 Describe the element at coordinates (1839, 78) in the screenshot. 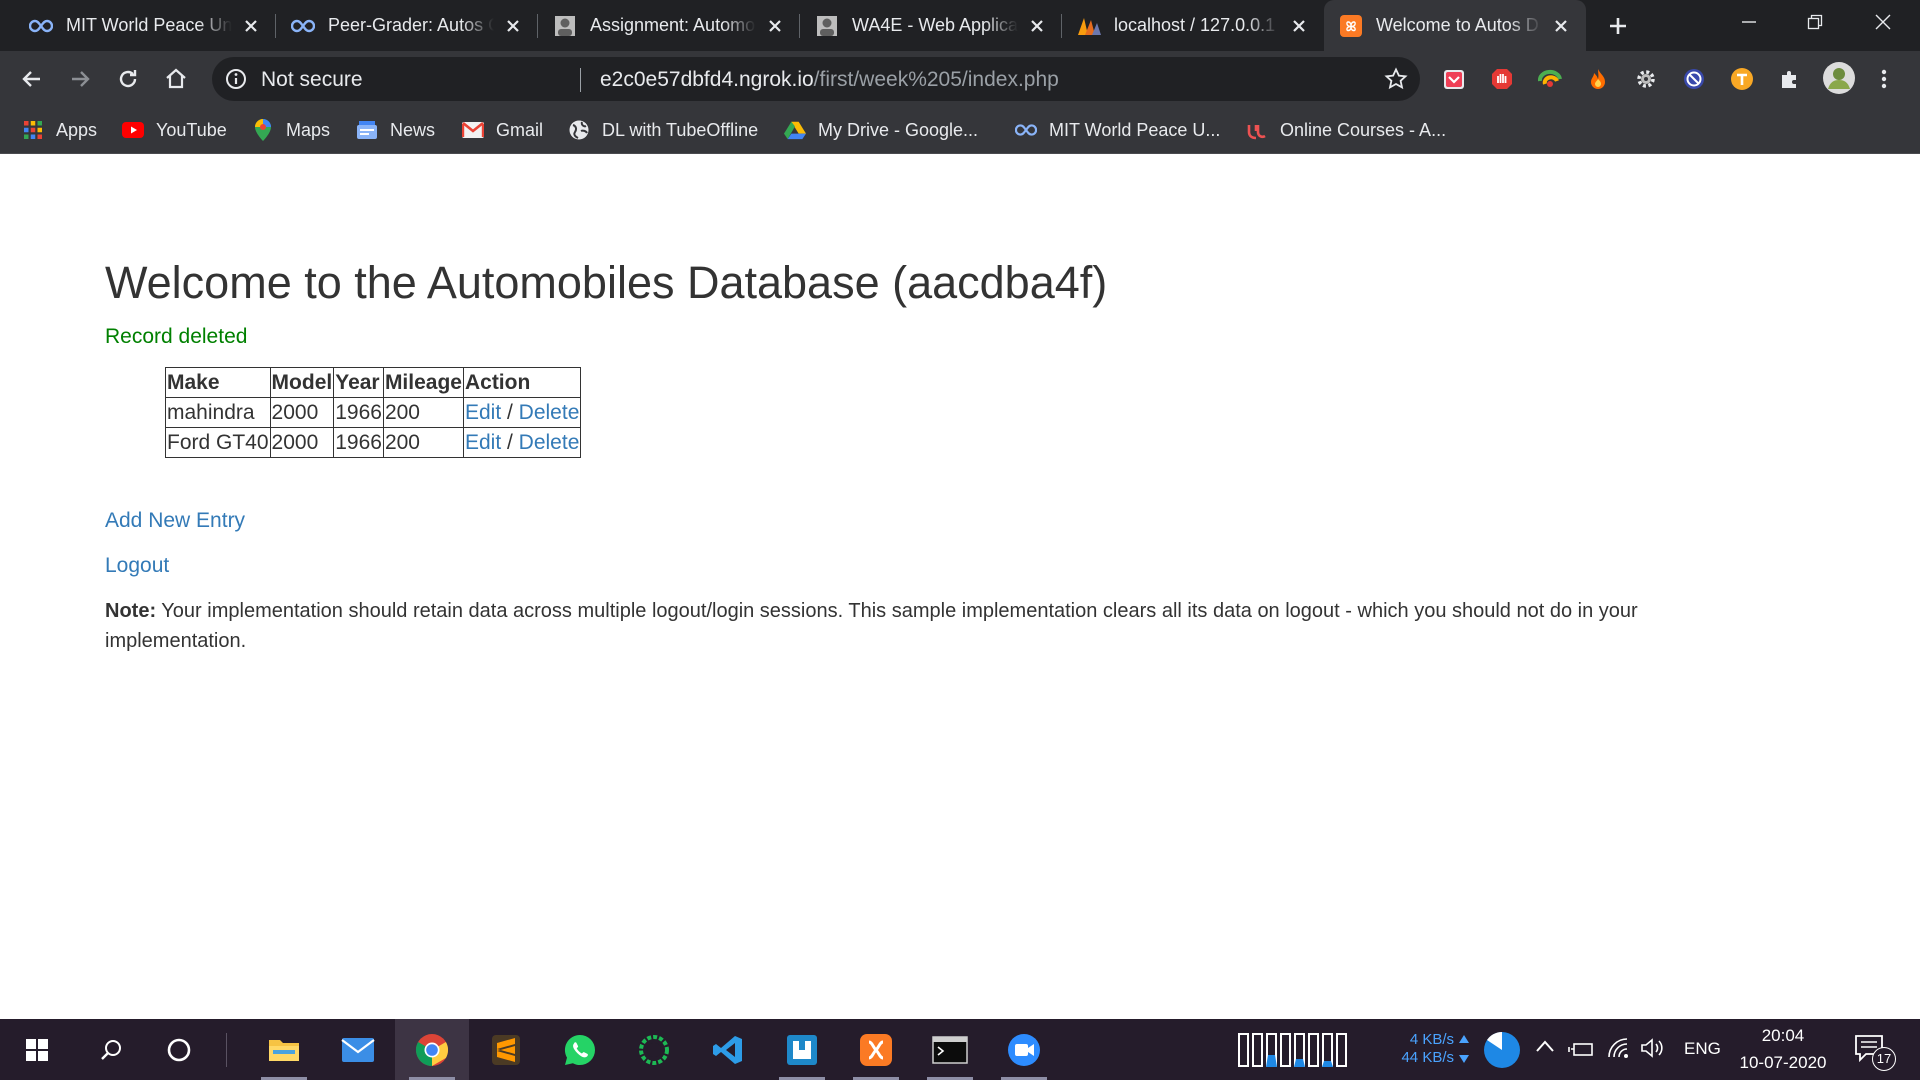

I see `profile-avatar` at that location.